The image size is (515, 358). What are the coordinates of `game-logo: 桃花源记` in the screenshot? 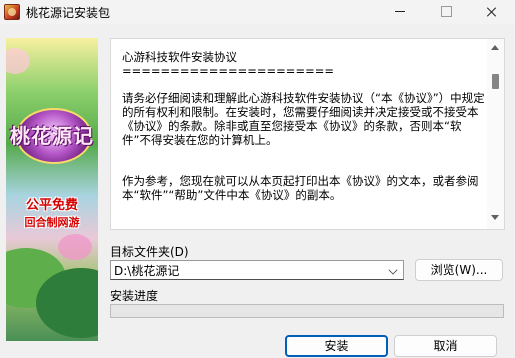 It's located at (52, 136).